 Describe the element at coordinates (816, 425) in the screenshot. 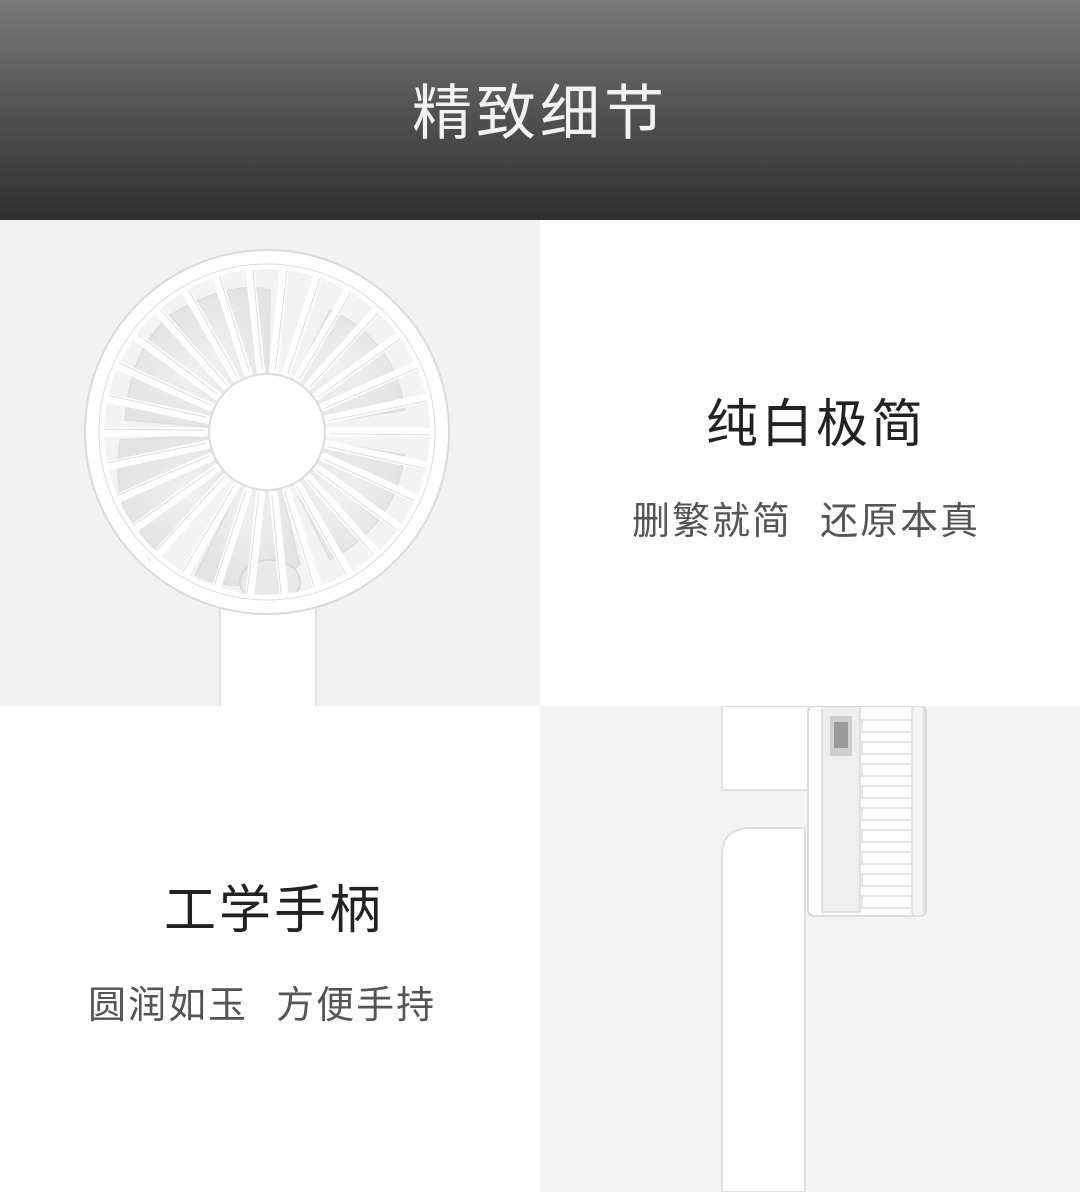

I see `feature-title: 纯白极简` at that location.